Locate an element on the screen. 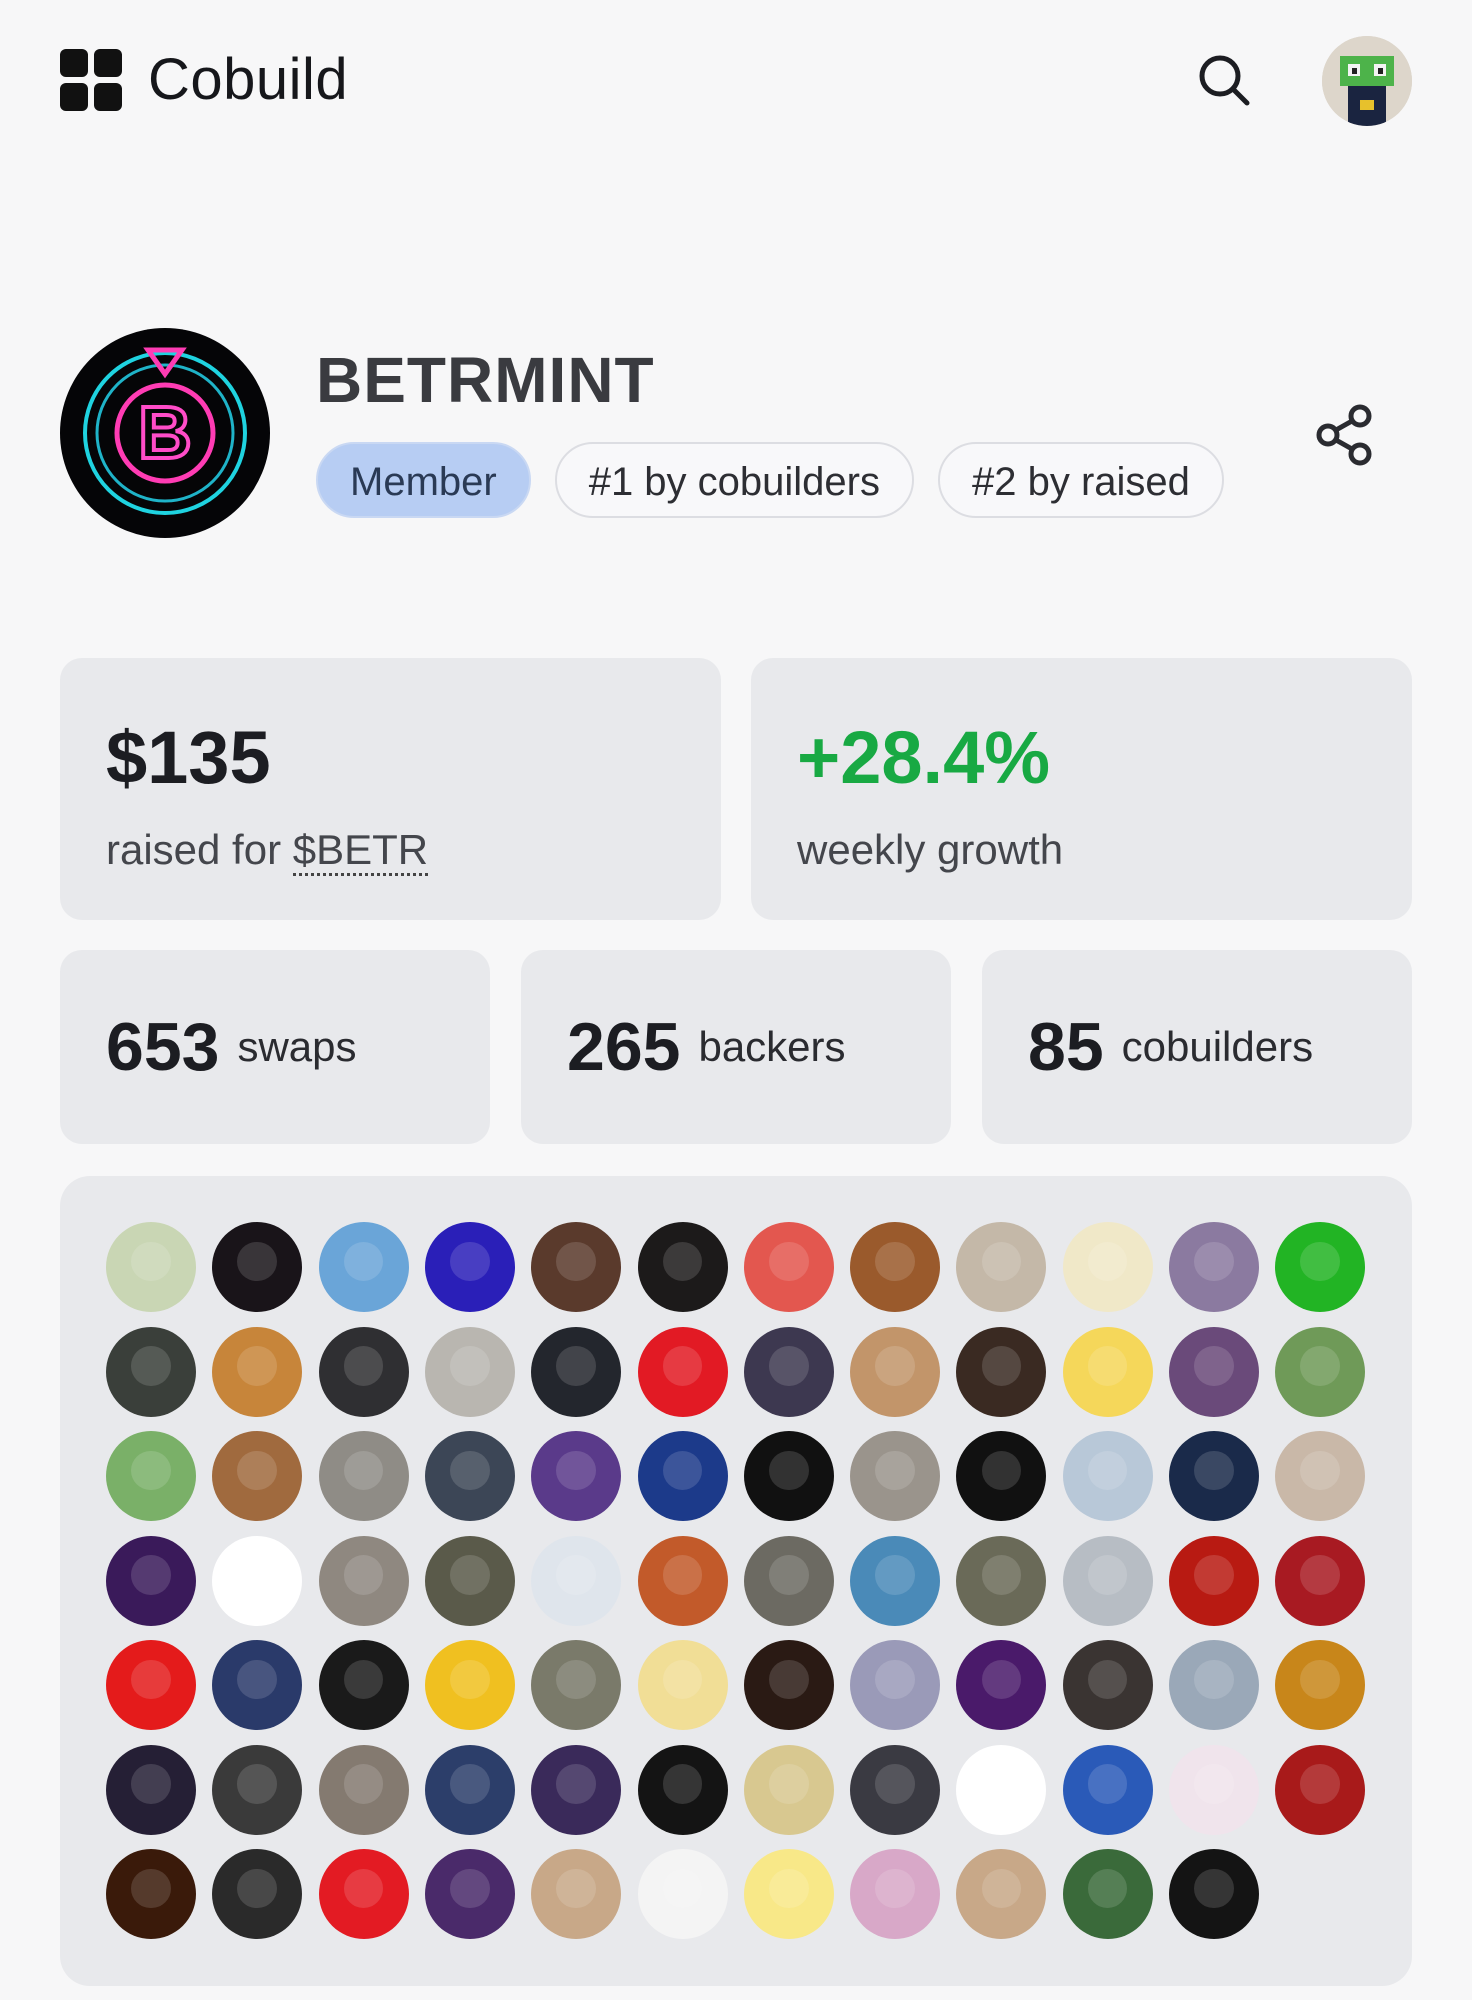  growth-value: +28.4% is located at coordinates (924, 757).